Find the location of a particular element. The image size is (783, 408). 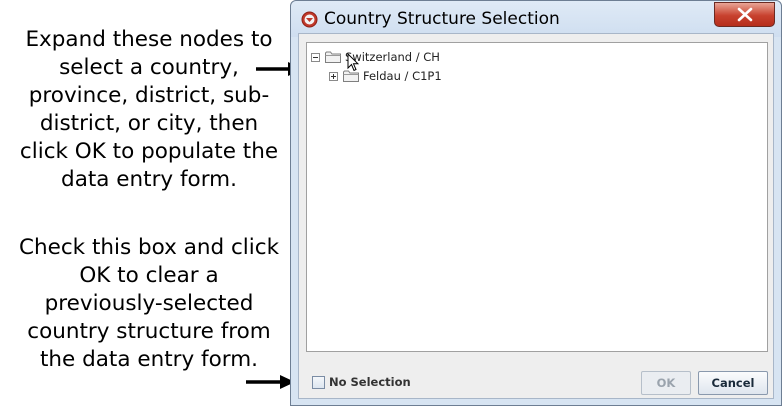

tree-node-feldau: Feldau / C1P1 is located at coordinates (385, 76).